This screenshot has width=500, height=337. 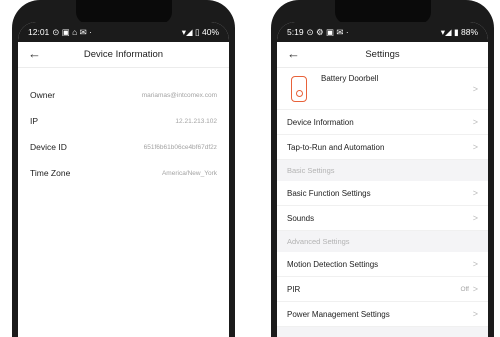 What do you see at coordinates (123, 95) in the screenshot?
I see `info-row-owner: Owner mariamas@intcomex.com` at bounding box center [123, 95].